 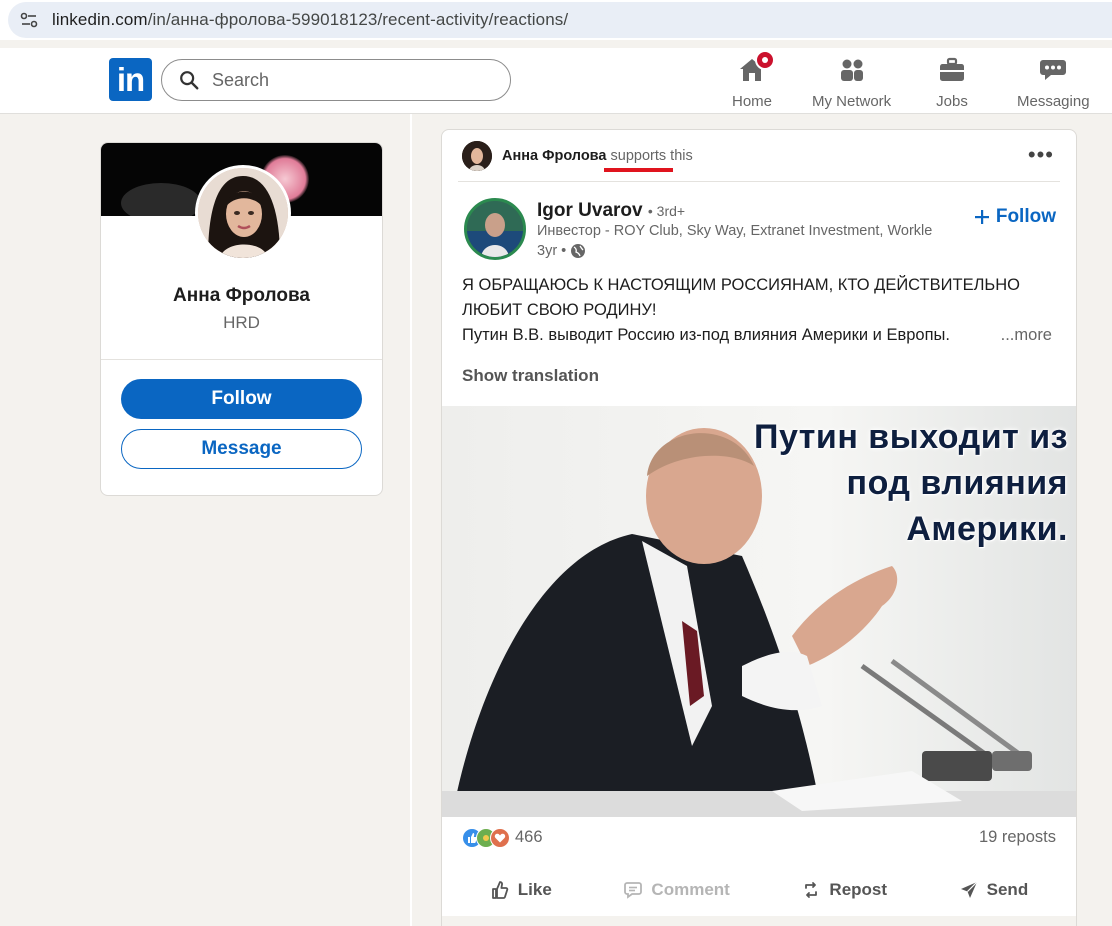 What do you see at coordinates (241, 449) in the screenshot?
I see `message-button: Message` at bounding box center [241, 449].